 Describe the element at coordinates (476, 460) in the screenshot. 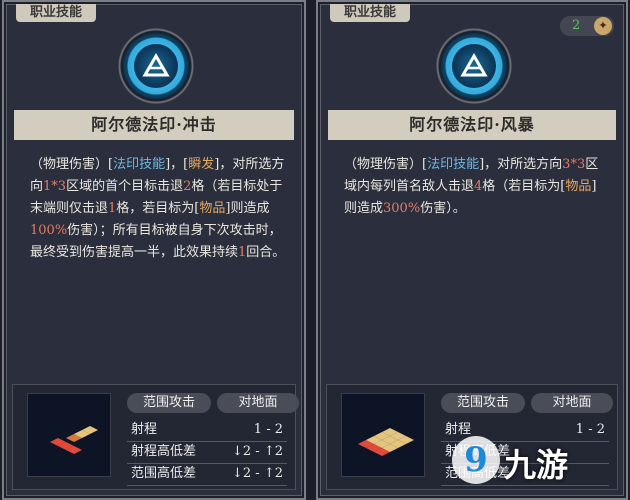

I see `watermark-logo-icon: 9` at that location.